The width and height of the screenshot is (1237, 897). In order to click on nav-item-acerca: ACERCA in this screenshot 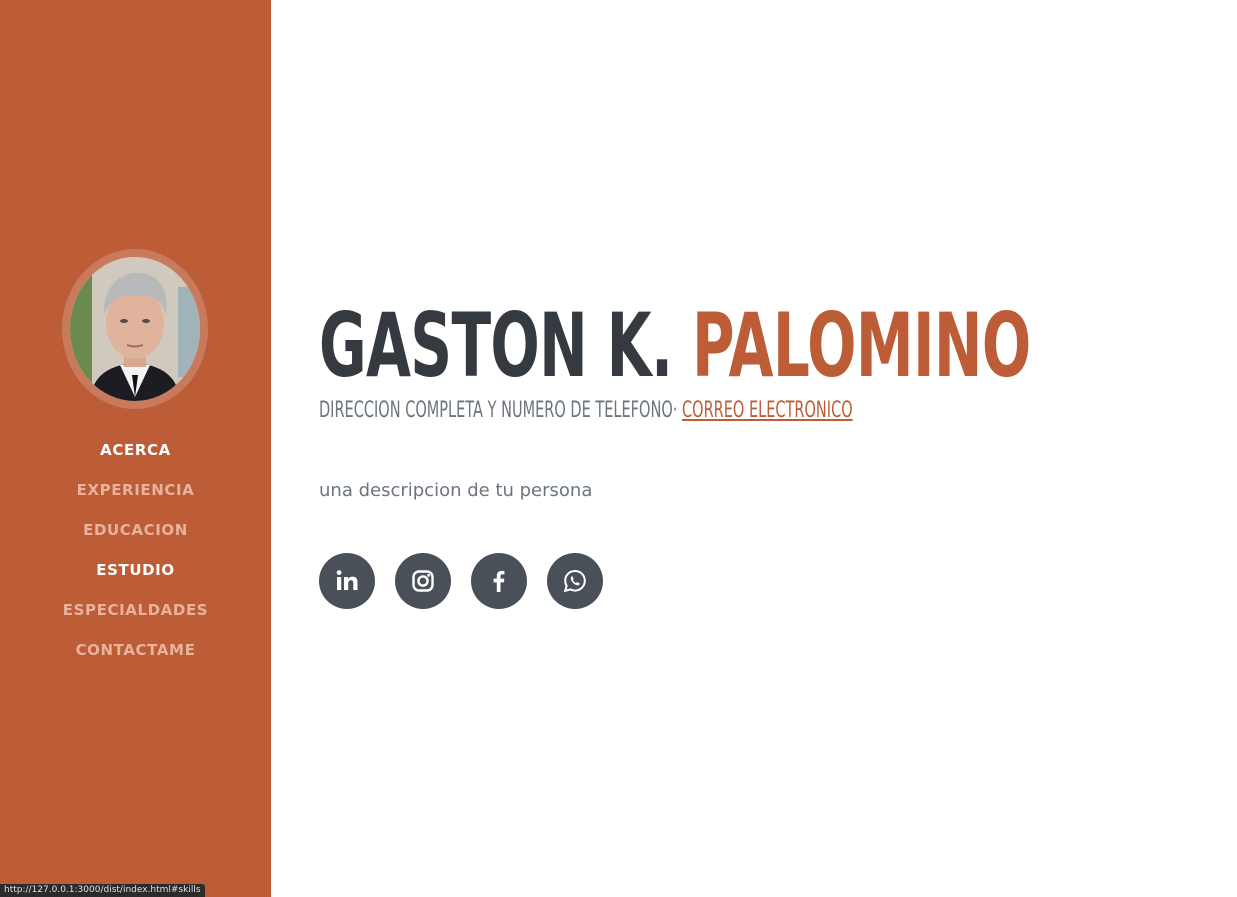, I will do `click(135, 450)`.